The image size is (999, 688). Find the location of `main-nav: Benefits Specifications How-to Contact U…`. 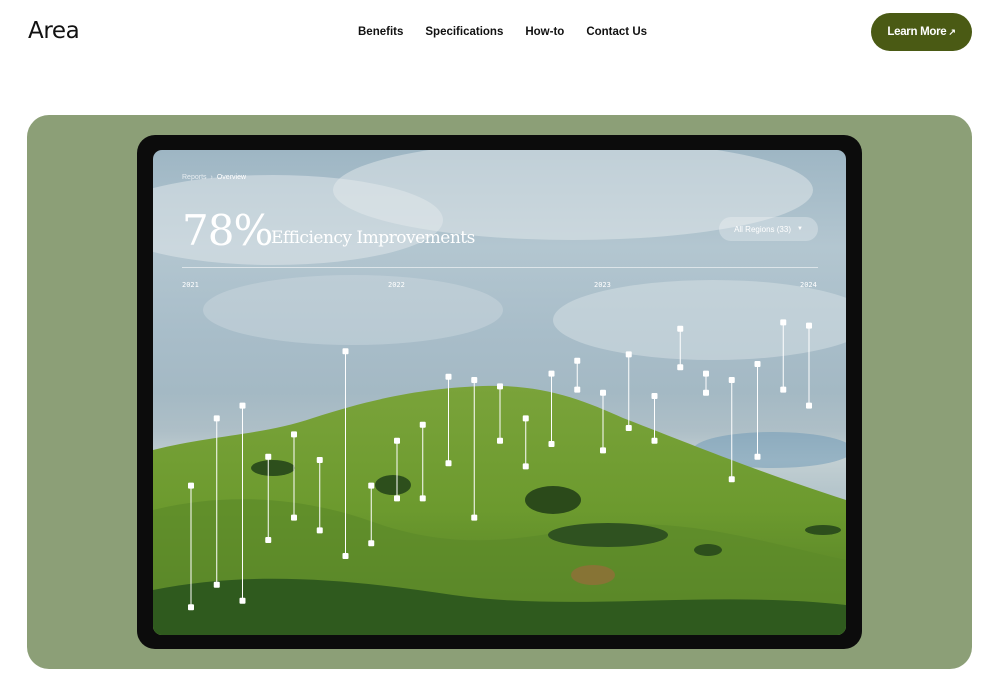

main-nav: Benefits Specifications How-to Contact U… is located at coordinates (502, 32).